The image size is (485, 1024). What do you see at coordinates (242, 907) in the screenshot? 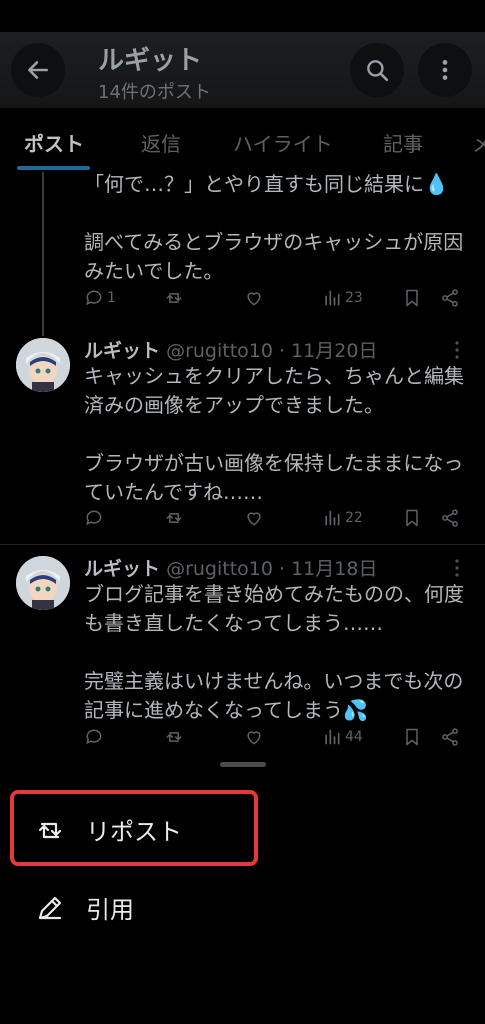
I see `quote-option: 引用` at bounding box center [242, 907].